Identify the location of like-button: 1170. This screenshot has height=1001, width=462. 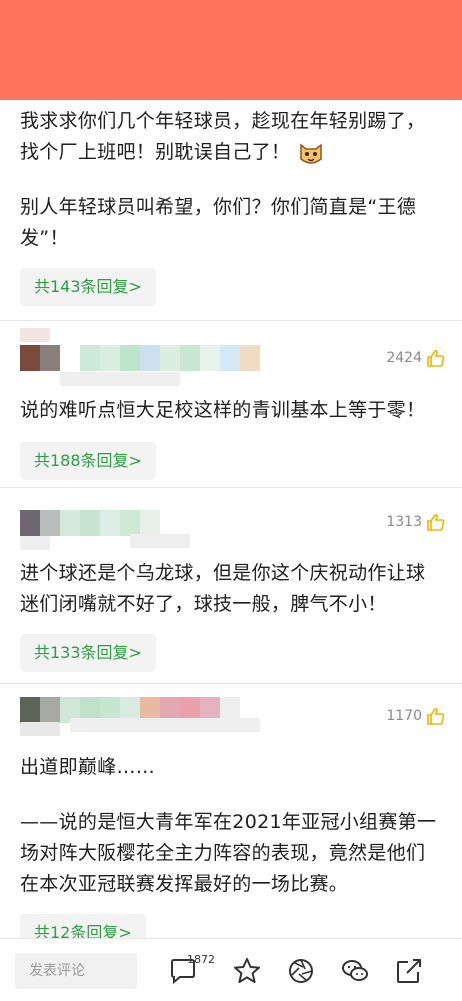
(416, 716).